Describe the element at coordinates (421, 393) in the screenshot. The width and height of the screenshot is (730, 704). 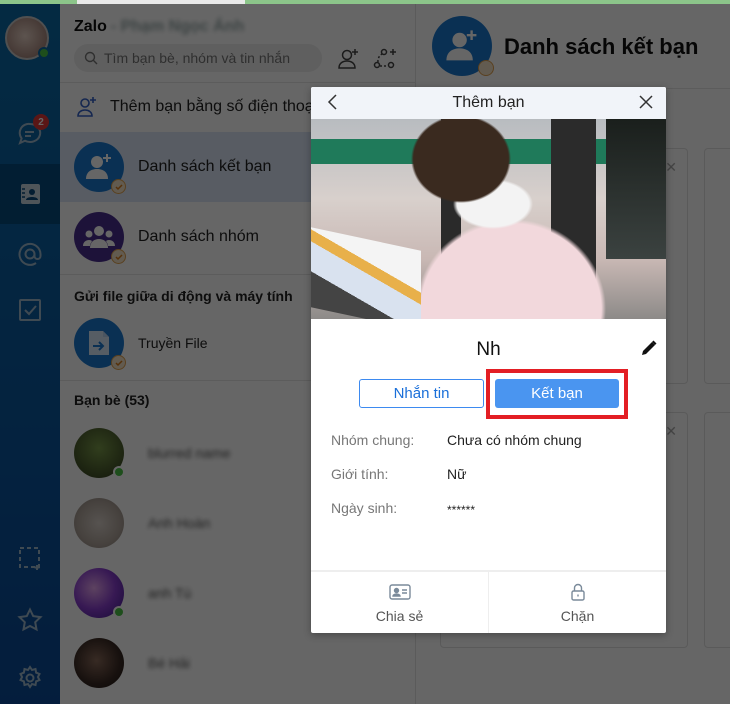
I see `message-button: Nhắn tin` at that location.